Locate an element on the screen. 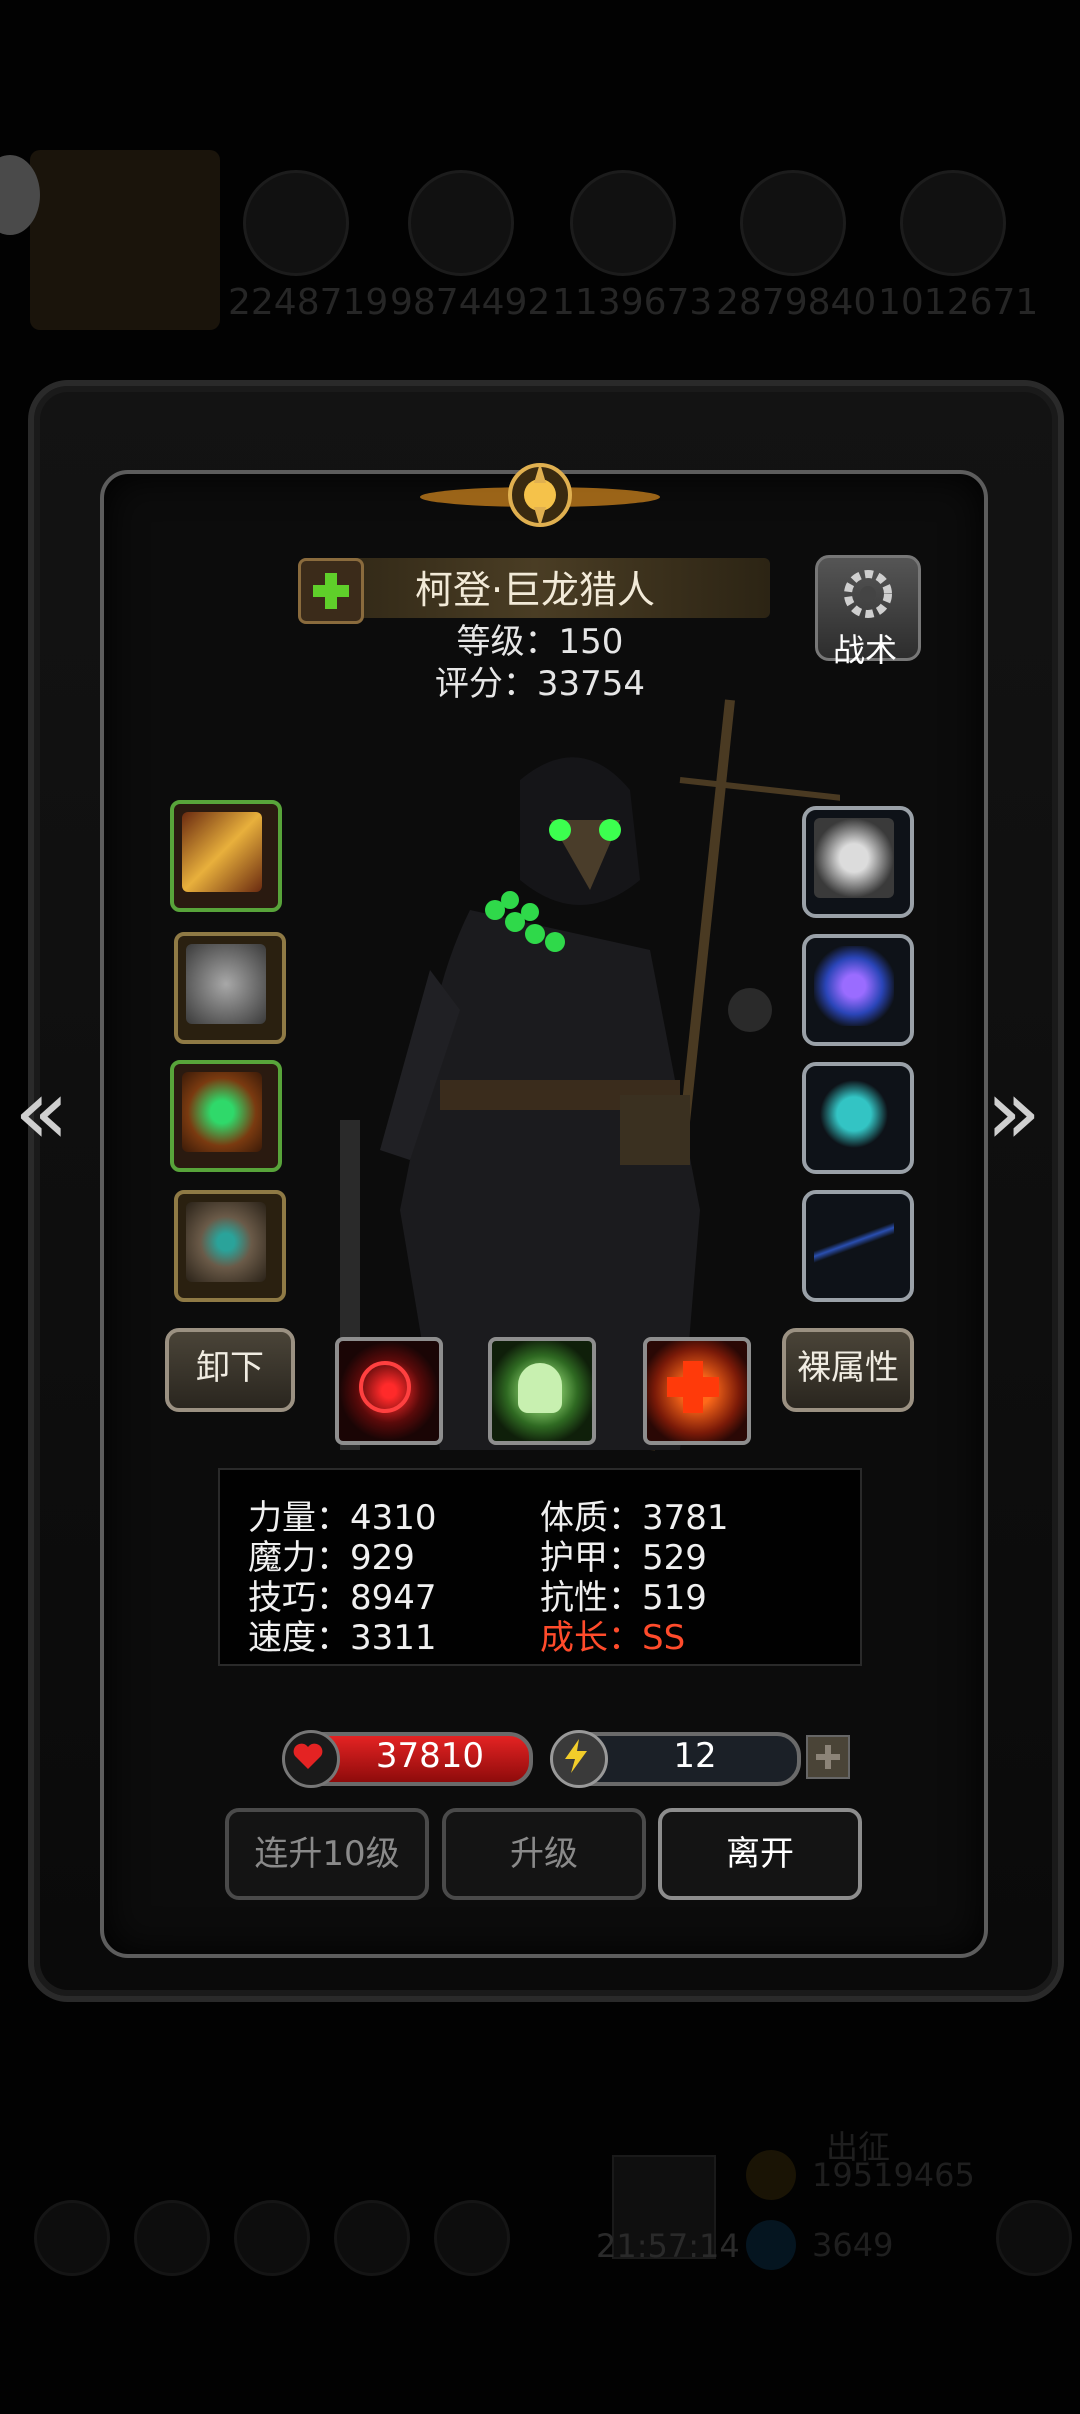 Image resolution: width=1080 pixels, height=2414 pixels. resource-count: 9874492 is located at coordinates (470, 302).